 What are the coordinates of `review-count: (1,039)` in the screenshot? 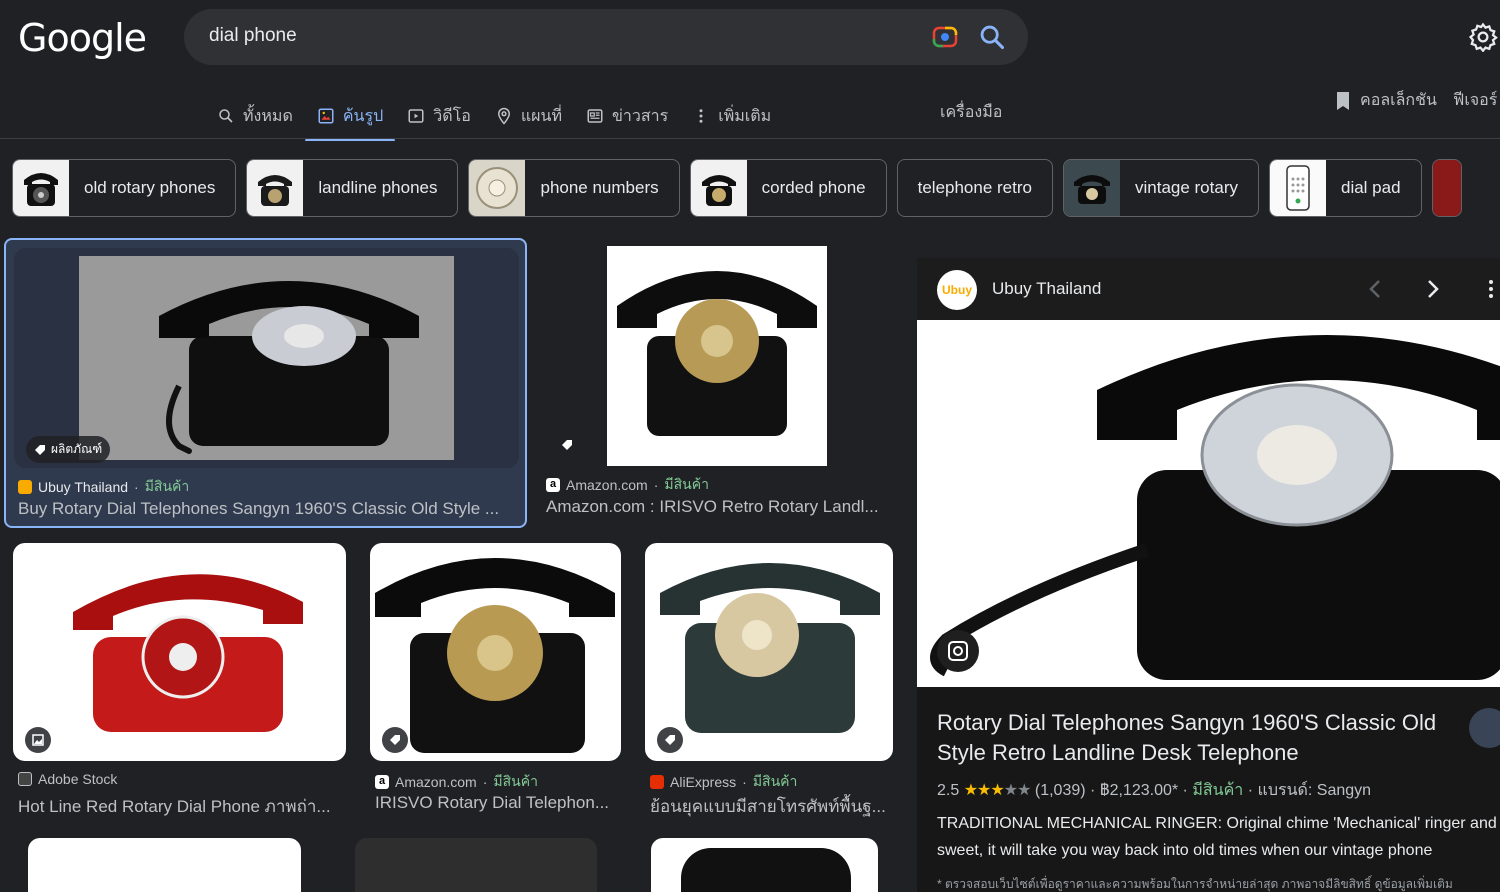 It's located at (1060, 790).